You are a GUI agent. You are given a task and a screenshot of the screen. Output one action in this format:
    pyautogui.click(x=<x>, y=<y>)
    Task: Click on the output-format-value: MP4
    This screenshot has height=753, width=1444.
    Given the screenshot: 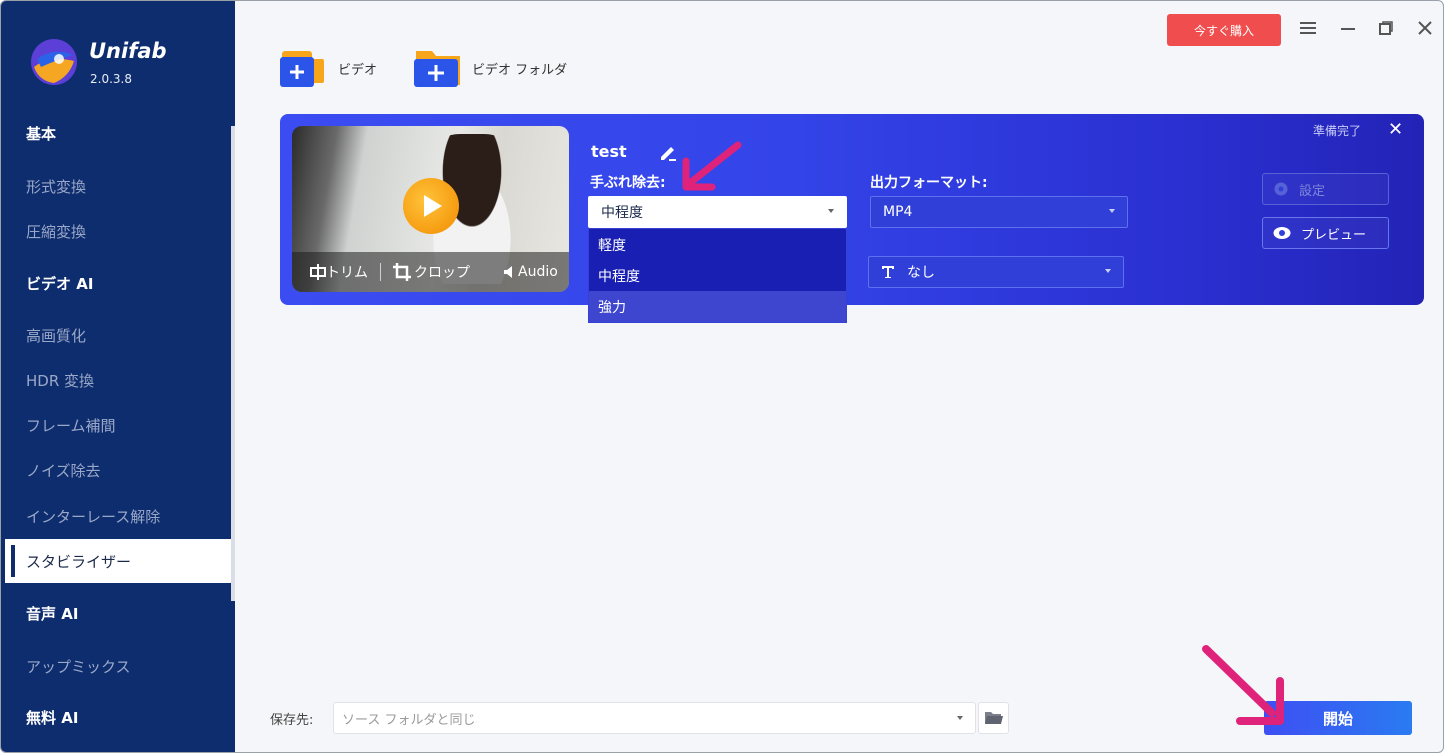 What is the action you would take?
    pyautogui.click(x=898, y=212)
    